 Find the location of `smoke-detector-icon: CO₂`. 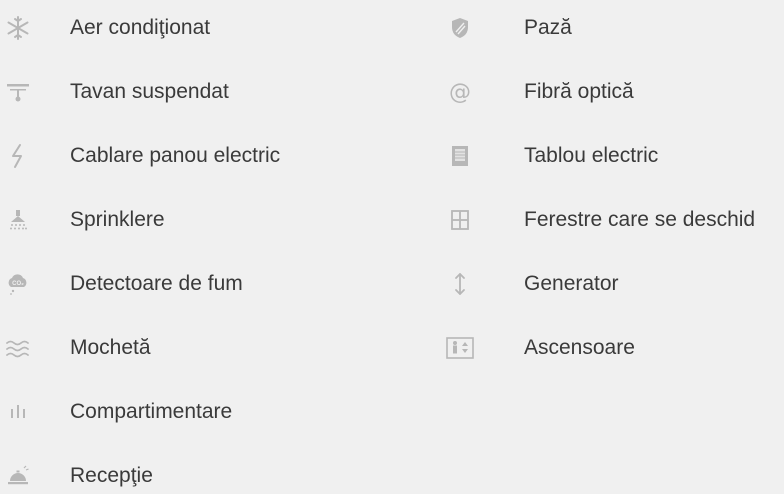

smoke-detector-icon: CO₂ is located at coordinates (18, 284).